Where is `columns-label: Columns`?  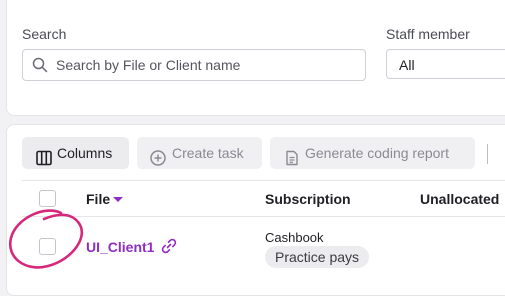 columns-label: Columns is located at coordinates (85, 153).